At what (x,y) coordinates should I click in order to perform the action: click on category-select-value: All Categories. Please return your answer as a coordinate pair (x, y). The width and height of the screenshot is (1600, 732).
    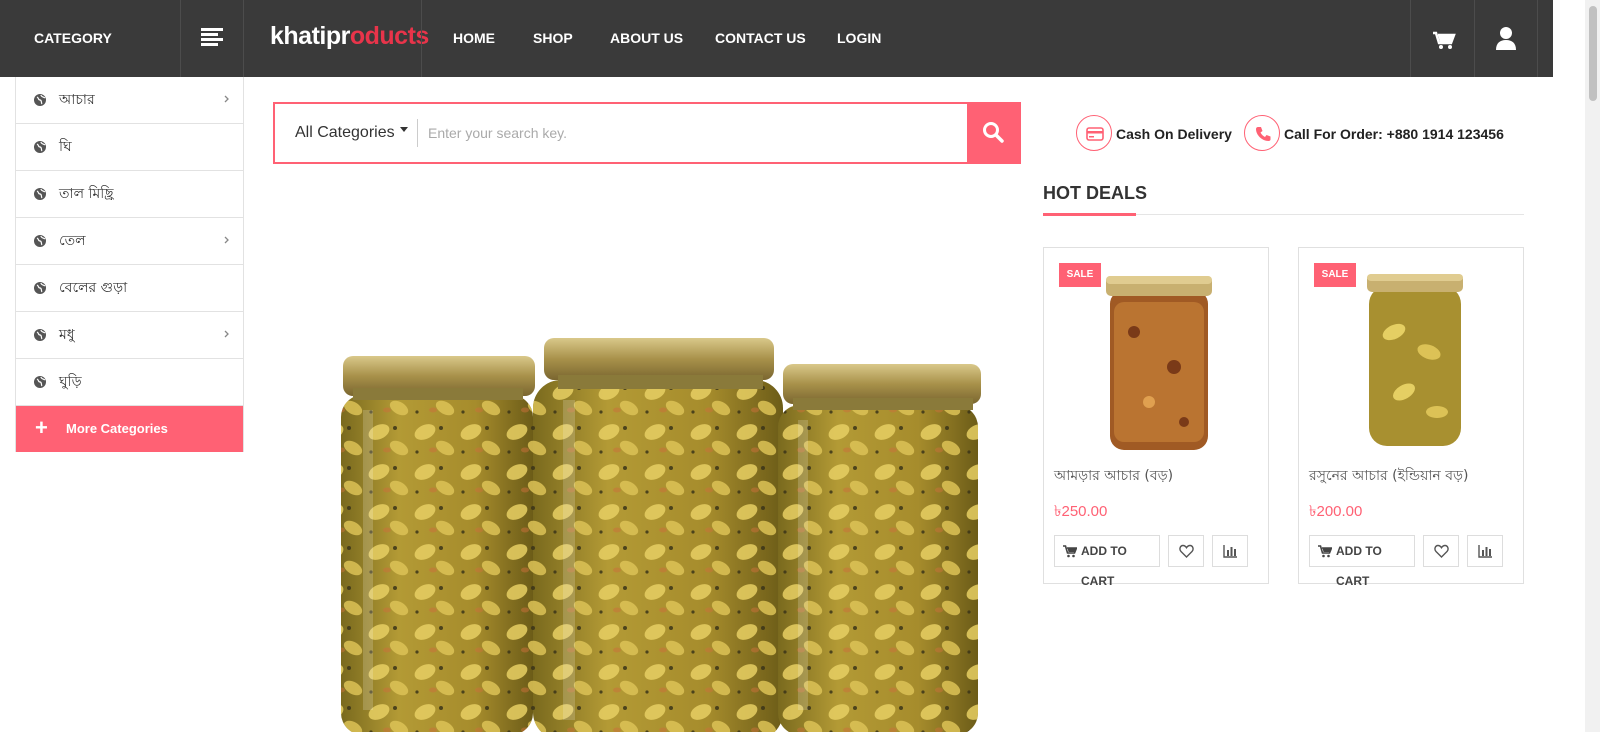
    Looking at the image, I should click on (345, 132).